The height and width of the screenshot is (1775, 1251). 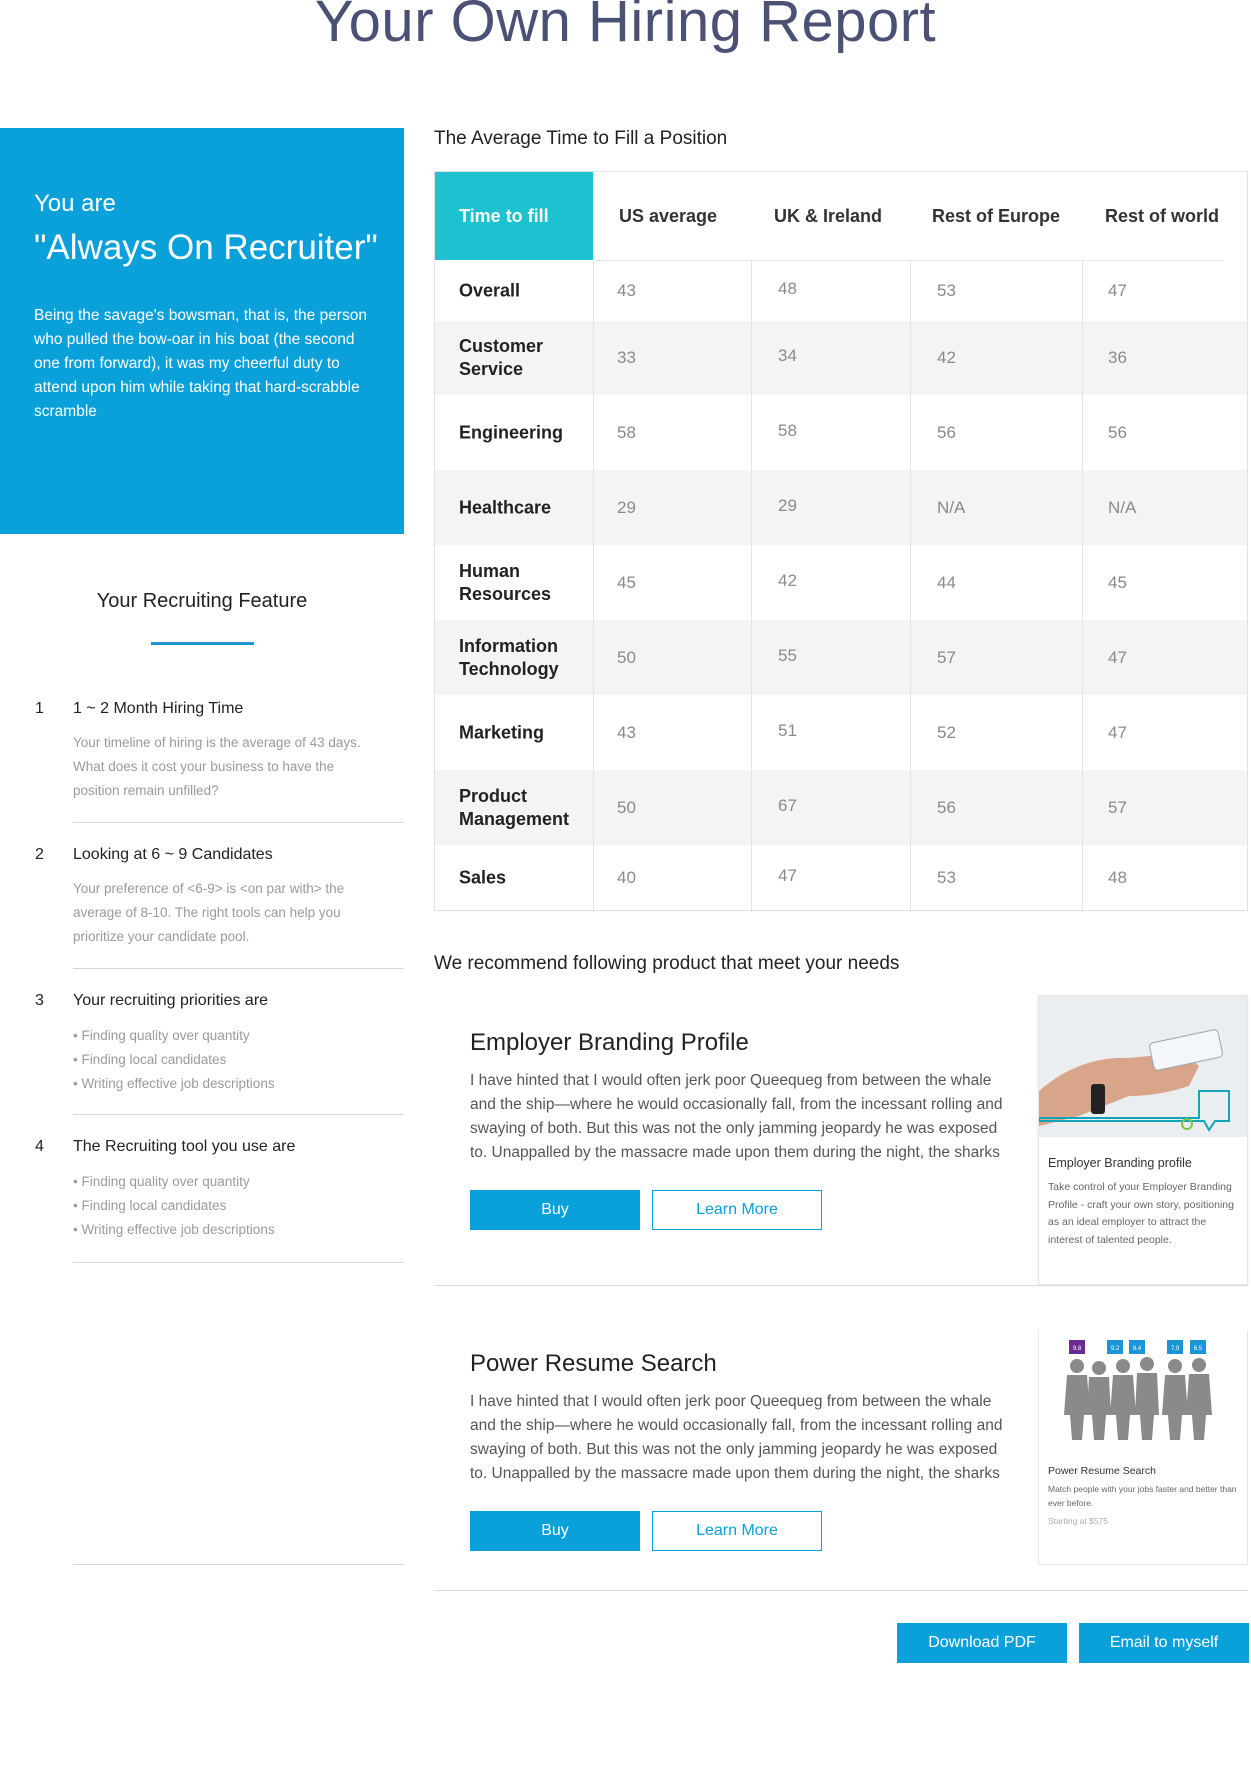 I want to click on row-label: Sales, so click(x=483, y=877).